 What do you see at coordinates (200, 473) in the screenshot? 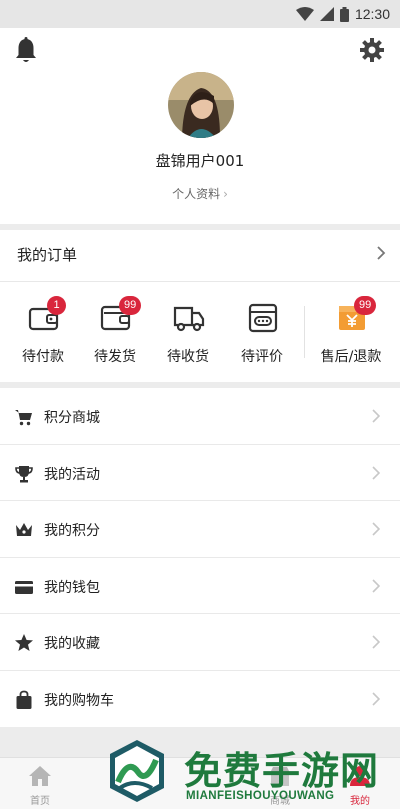
I see `menu-item-my-activities: 我的活动` at bounding box center [200, 473].